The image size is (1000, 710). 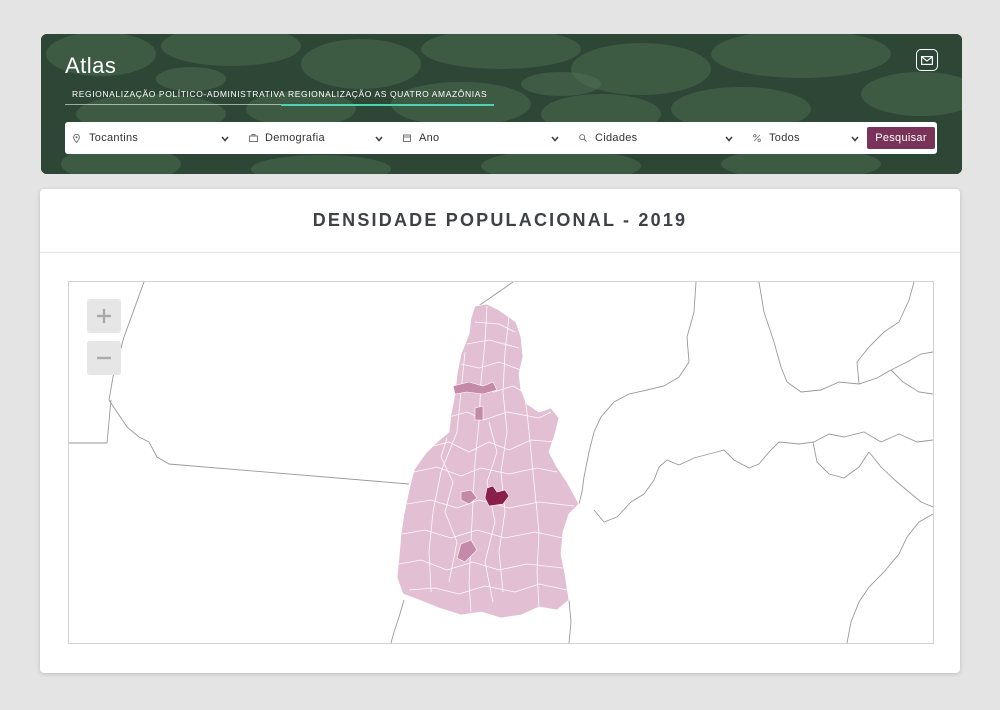 What do you see at coordinates (429, 138) in the screenshot?
I see `year-select-value: Ano` at bounding box center [429, 138].